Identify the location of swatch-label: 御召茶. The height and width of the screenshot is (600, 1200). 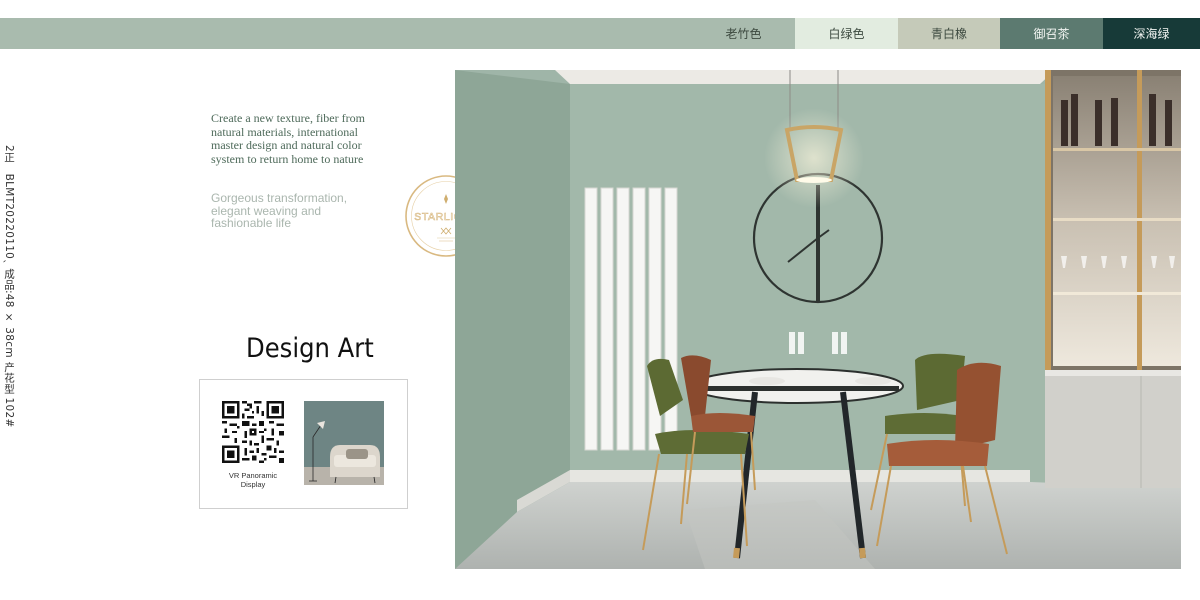
(1051, 34).